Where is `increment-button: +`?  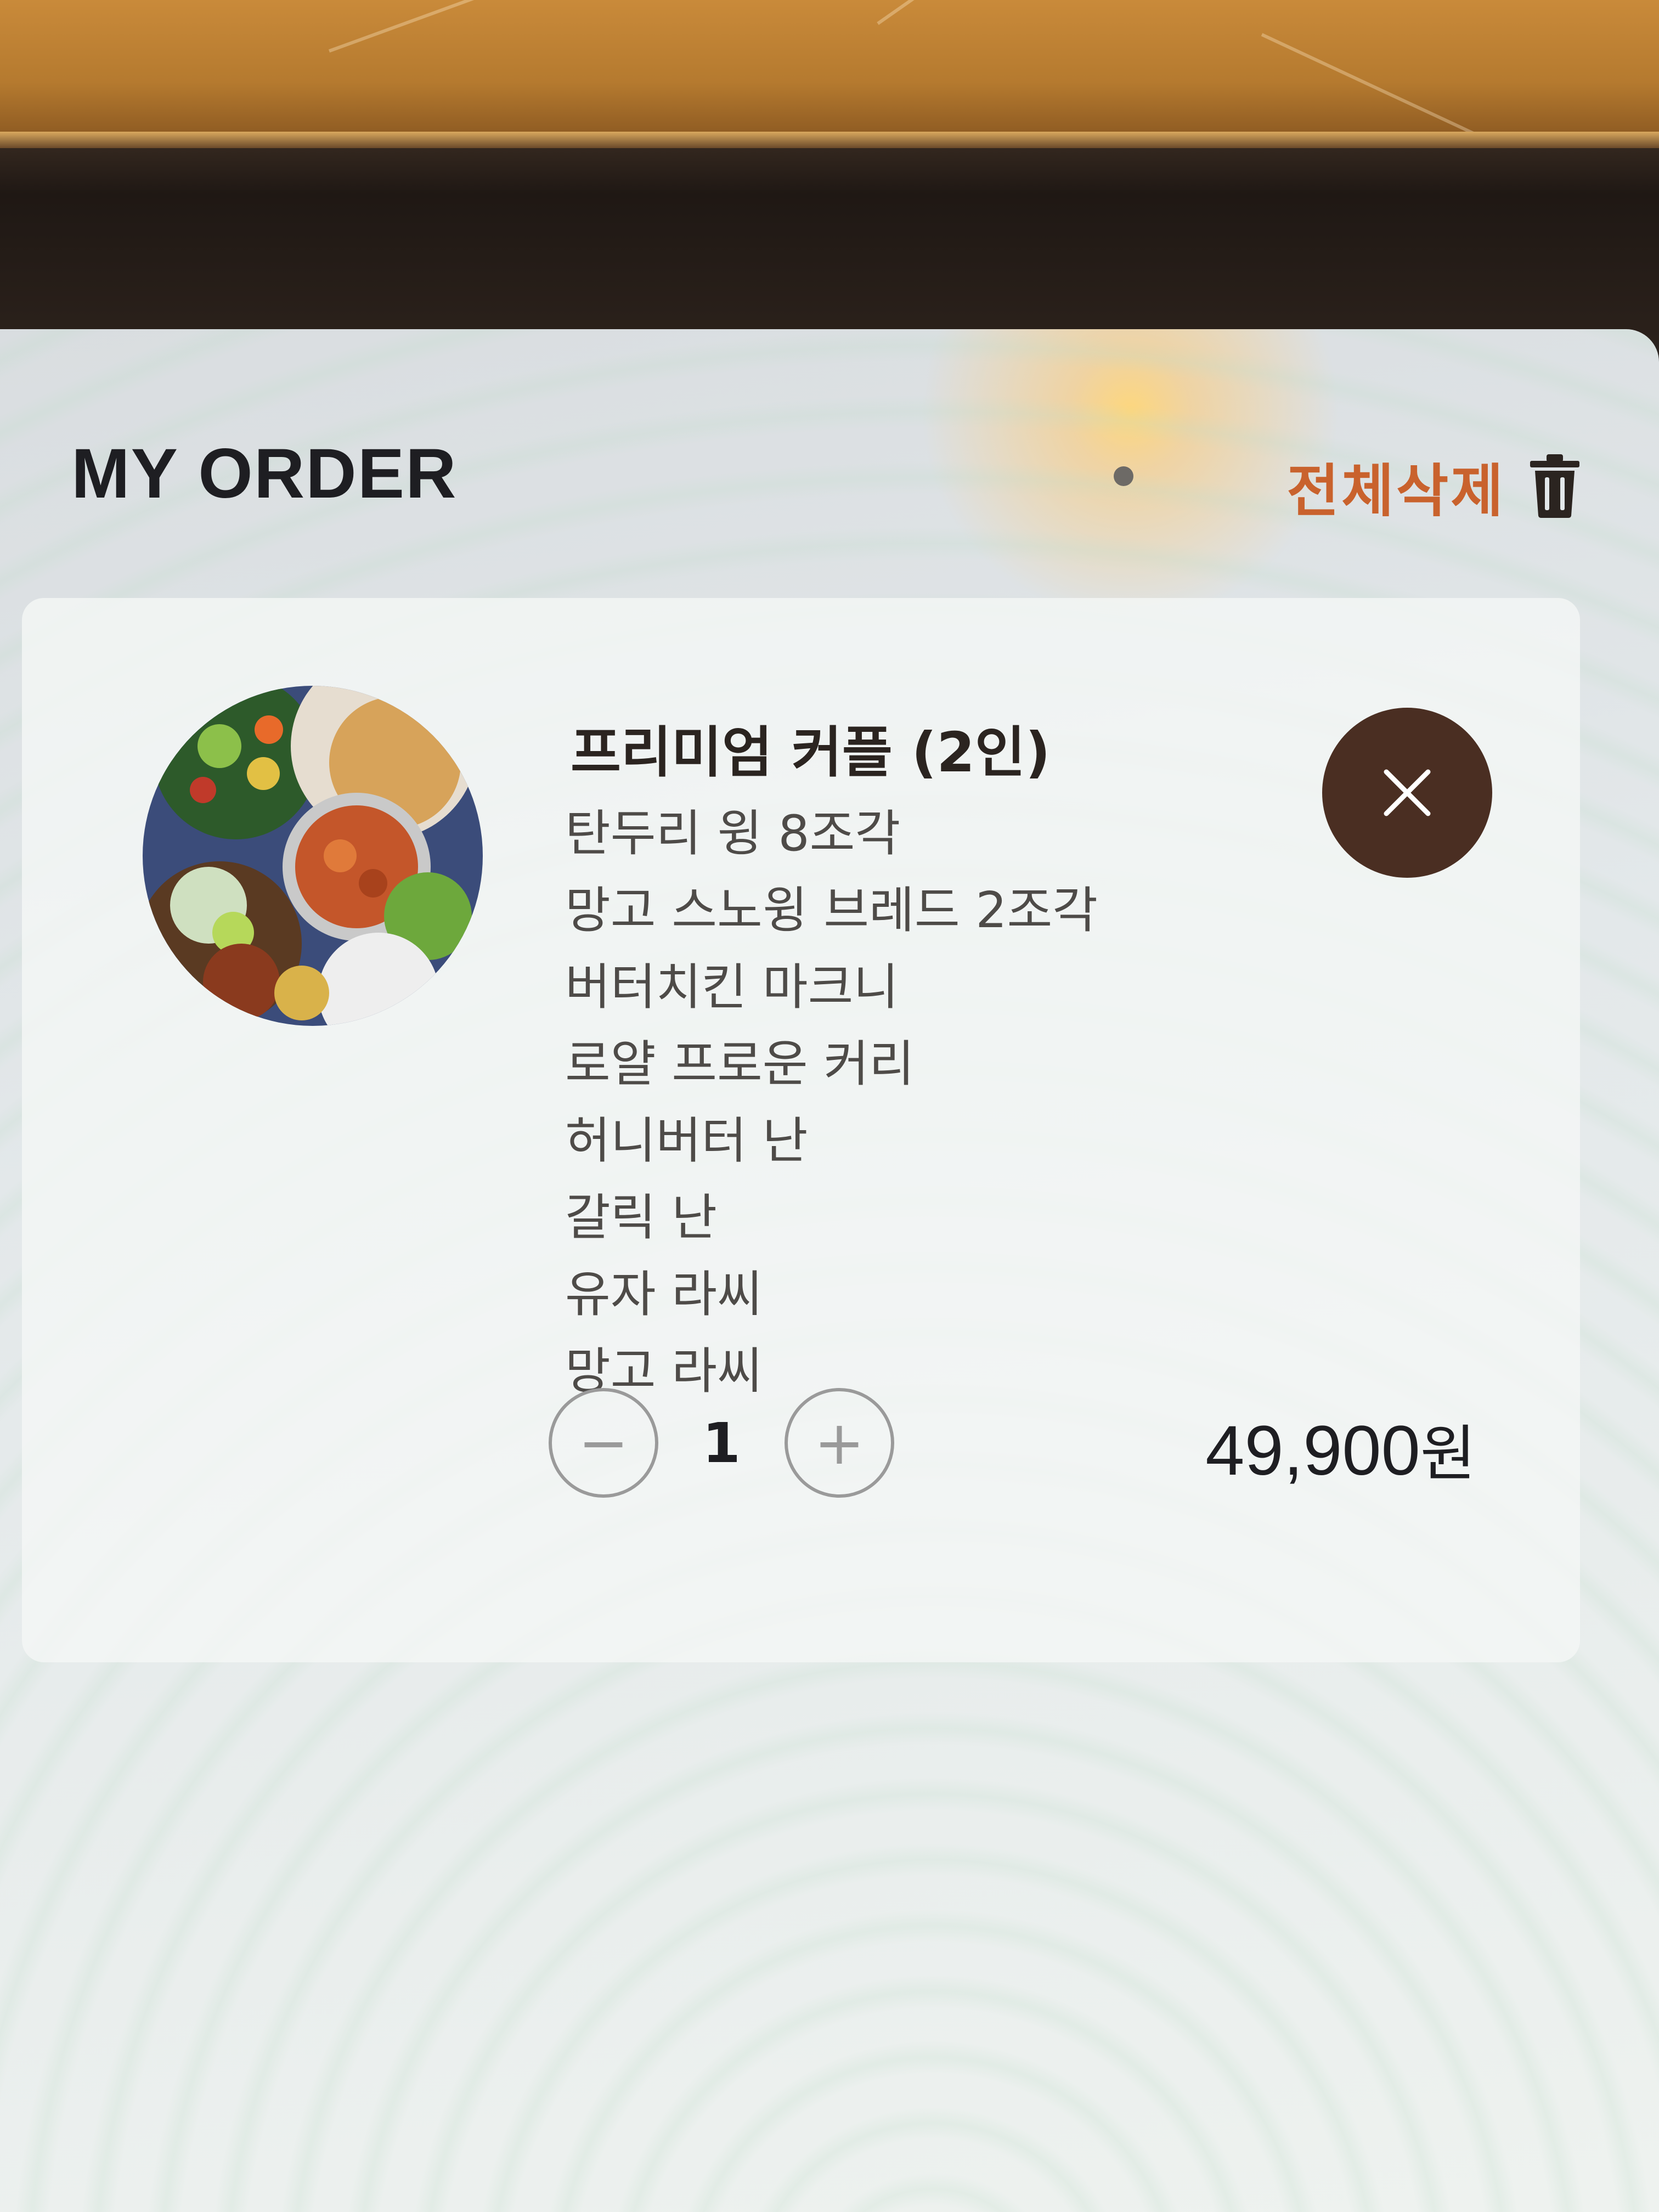 increment-button: + is located at coordinates (840, 1443).